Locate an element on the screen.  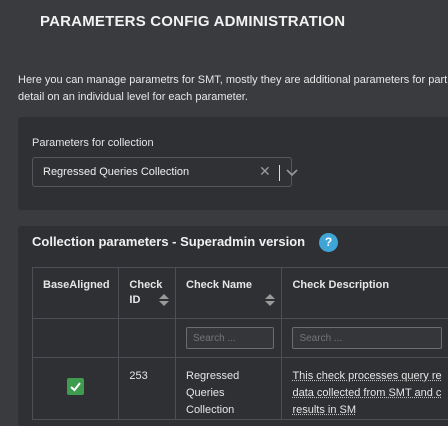
checkbox-checked is located at coordinates (75, 386).